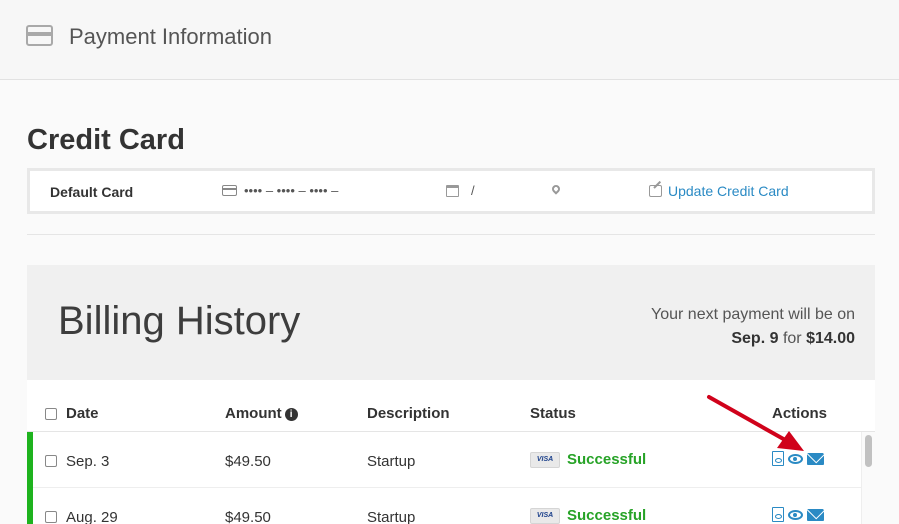  Describe the element at coordinates (106, 140) in the screenshot. I see `credit-card-heading: Credit Card` at that location.